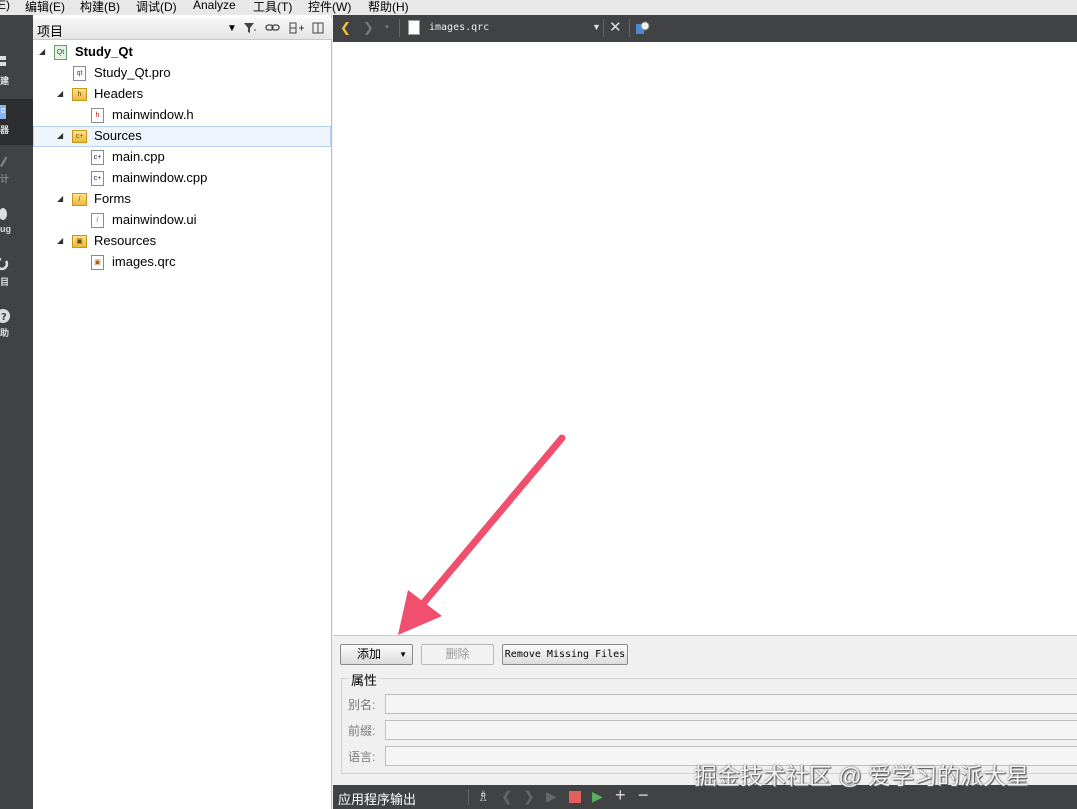  Describe the element at coordinates (250, 29) in the screenshot. I see `filter-icon` at that location.